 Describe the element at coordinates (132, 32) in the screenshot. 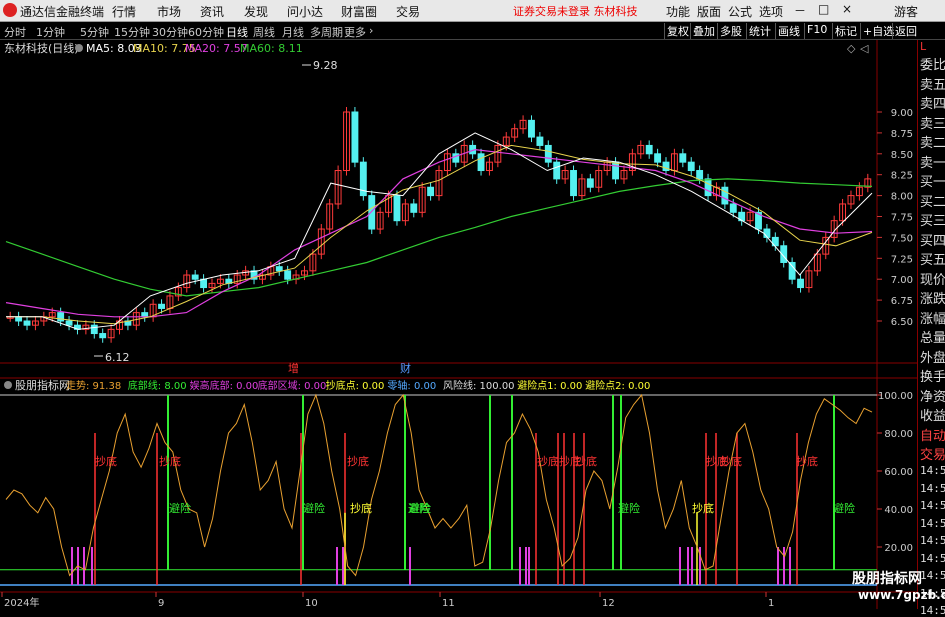

I see `period-15min: 15分钟` at that location.